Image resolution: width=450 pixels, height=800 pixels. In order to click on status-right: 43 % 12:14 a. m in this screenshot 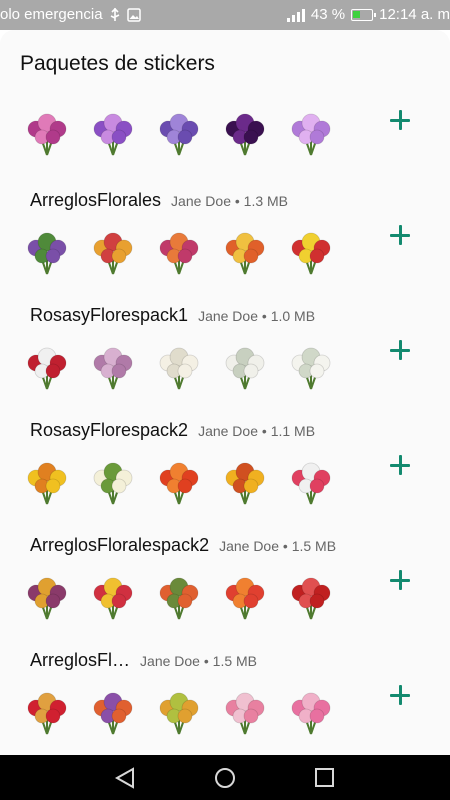, I will do `click(368, 14)`.